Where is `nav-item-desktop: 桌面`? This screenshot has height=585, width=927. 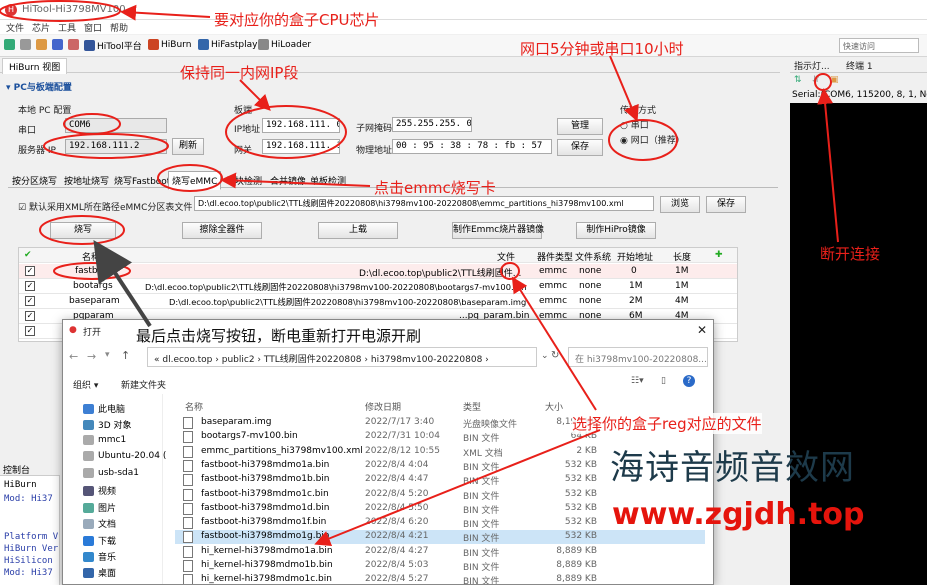 nav-item-desktop: 桌面 is located at coordinates (99, 572).